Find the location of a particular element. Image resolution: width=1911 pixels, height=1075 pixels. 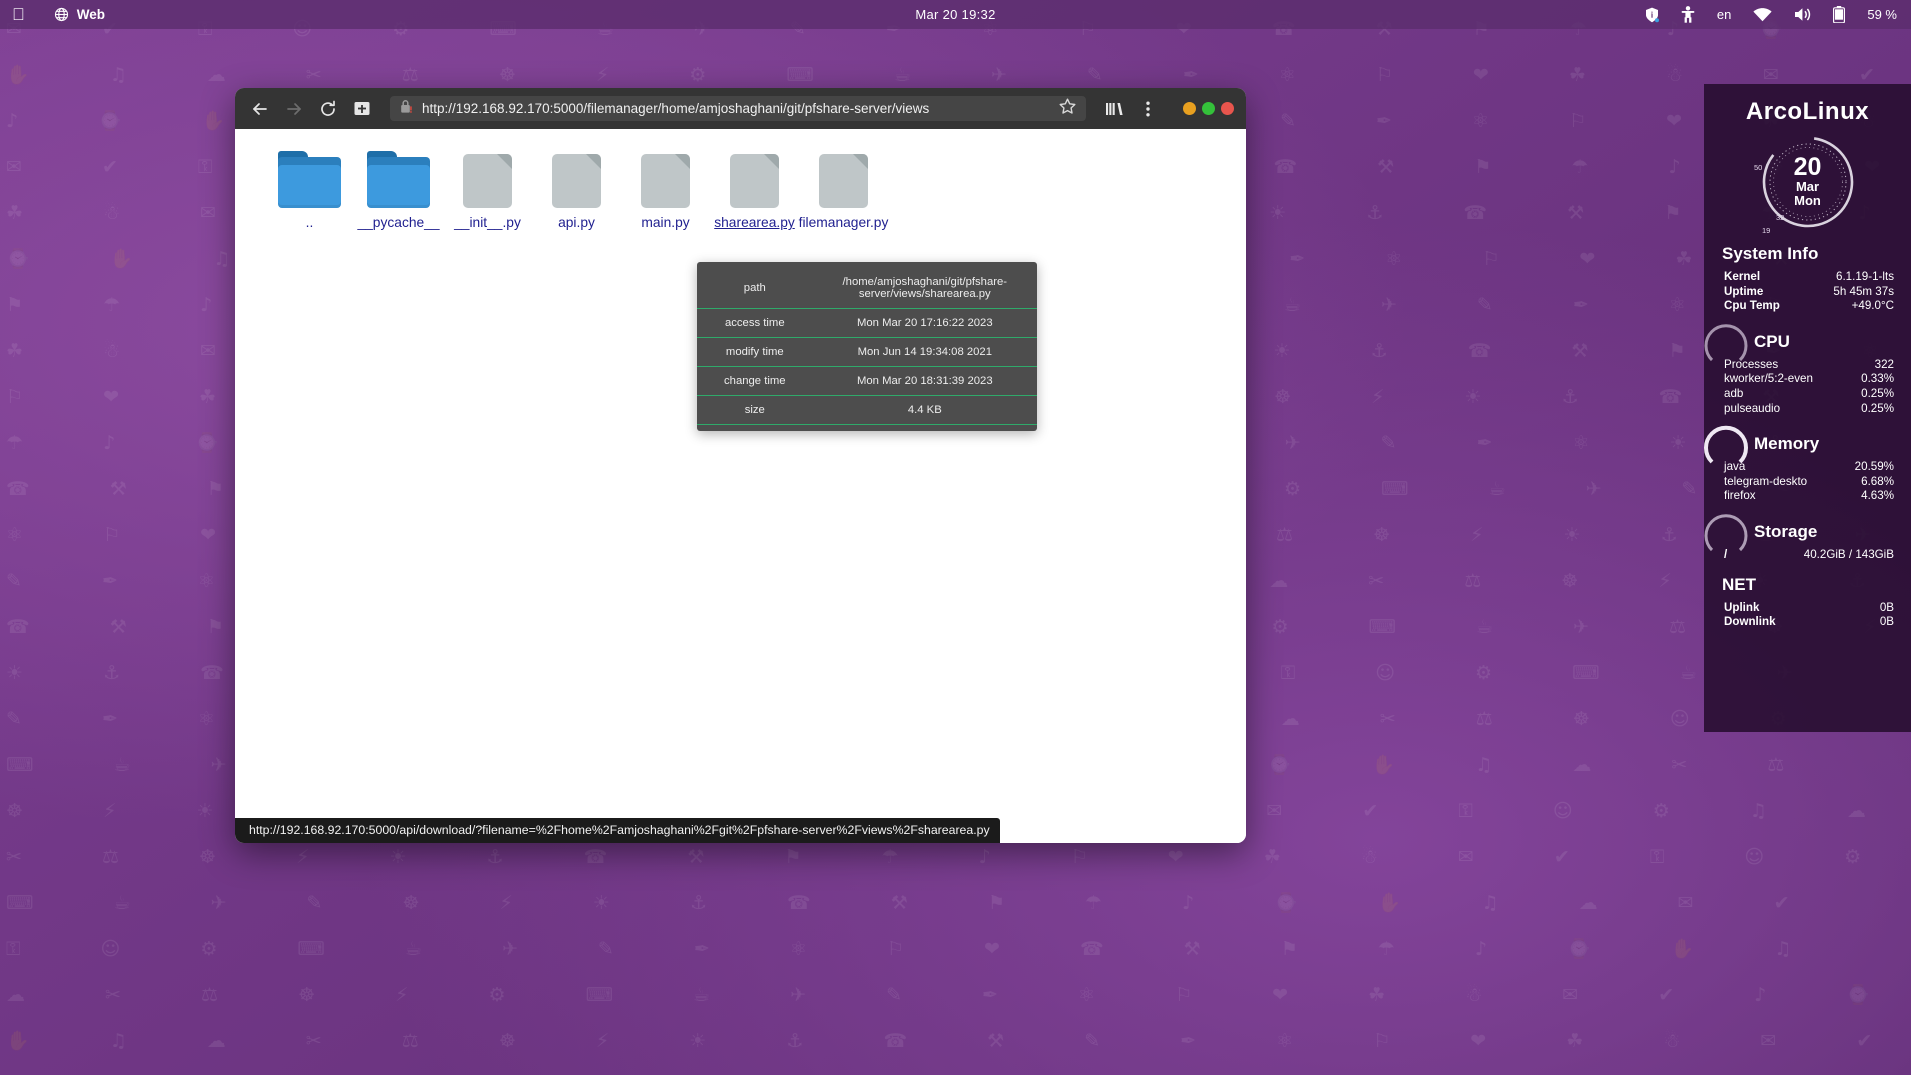

reload-button is located at coordinates (328, 109).